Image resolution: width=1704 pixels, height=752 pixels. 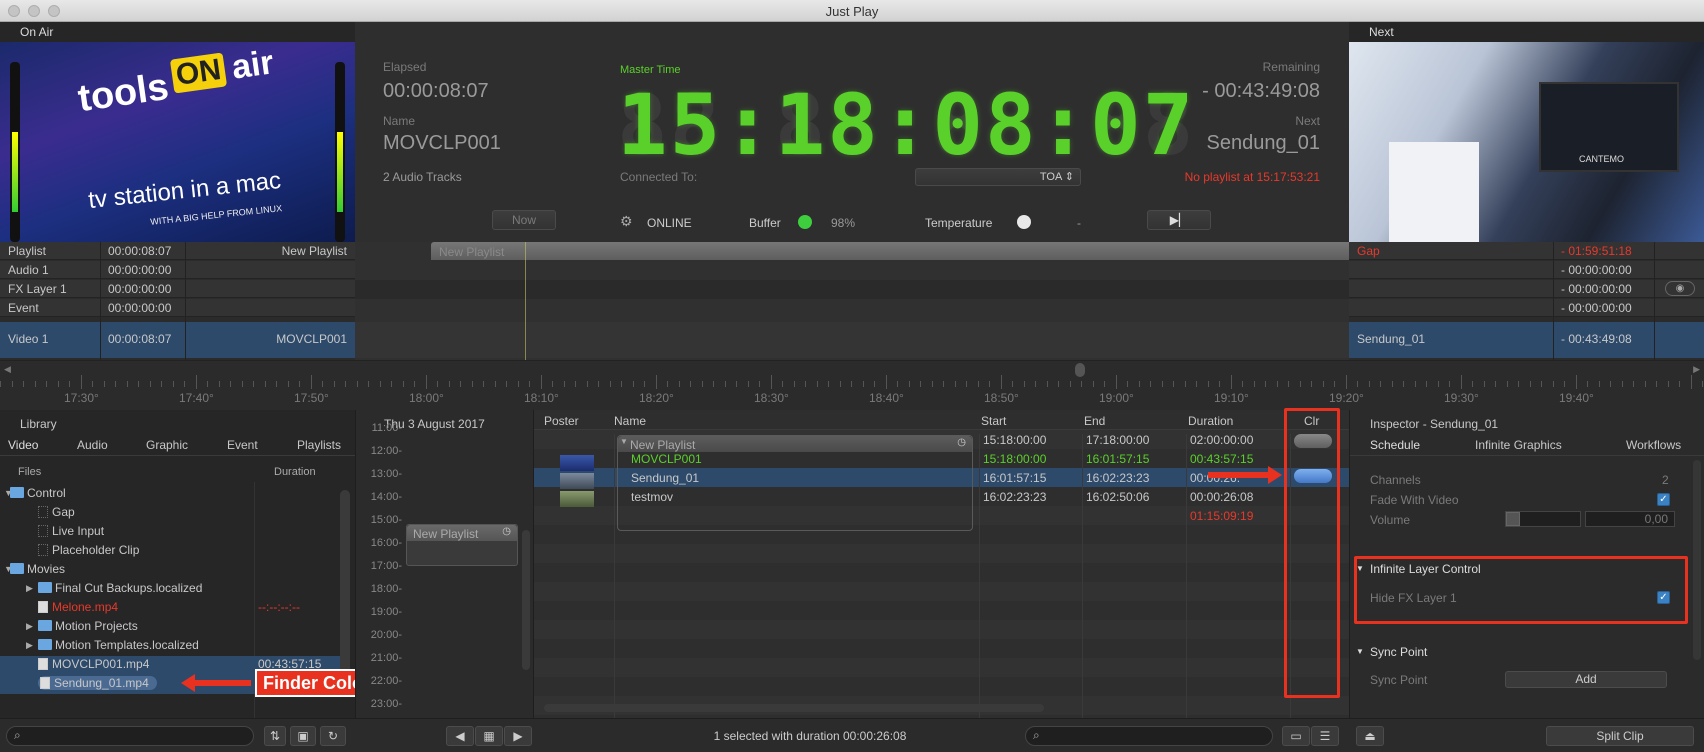 I want to click on col-poster: Poster, so click(x=561, y=421).